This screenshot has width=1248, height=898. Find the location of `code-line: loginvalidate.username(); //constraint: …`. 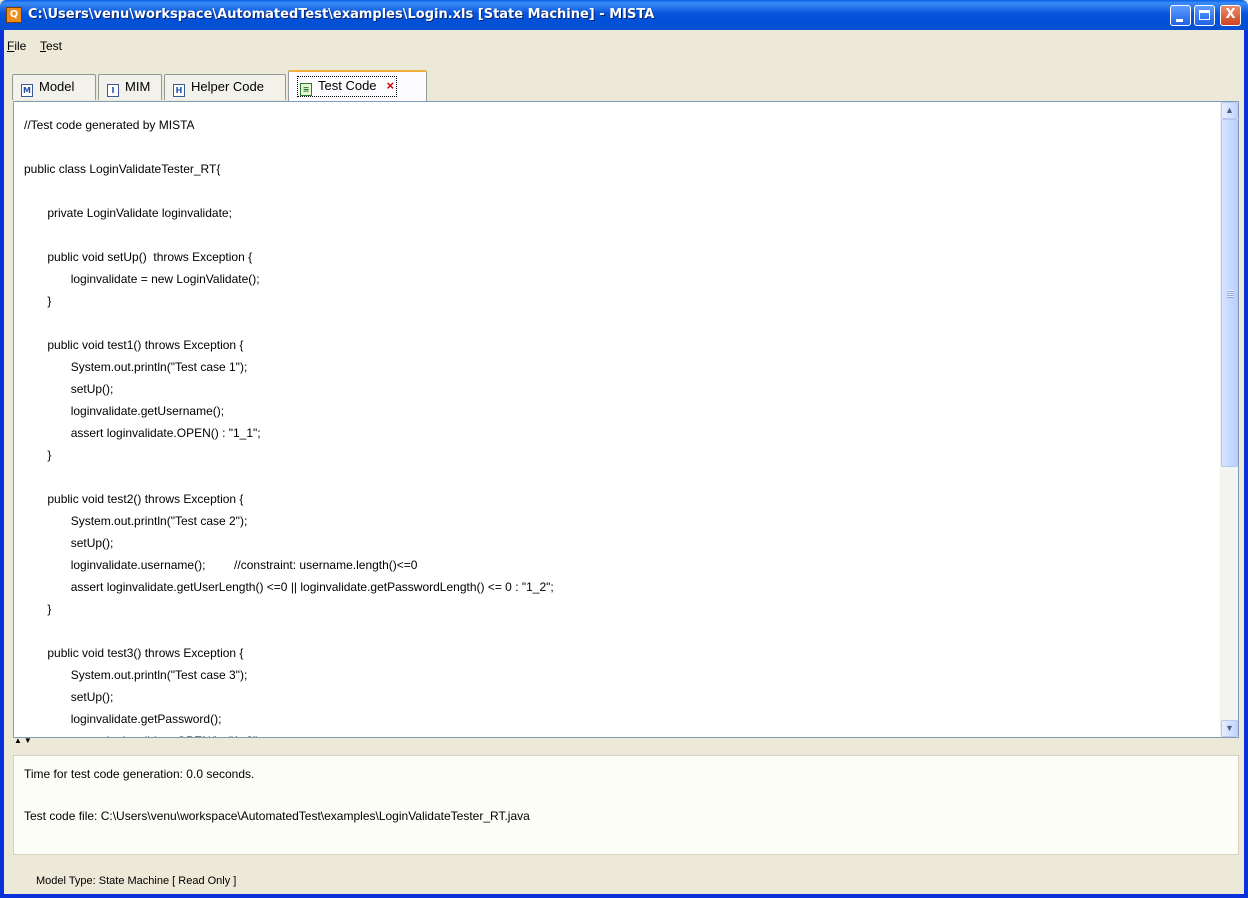

code-line: loginvalidate.username(); //constraint: … is located at coordinates (221, 565).